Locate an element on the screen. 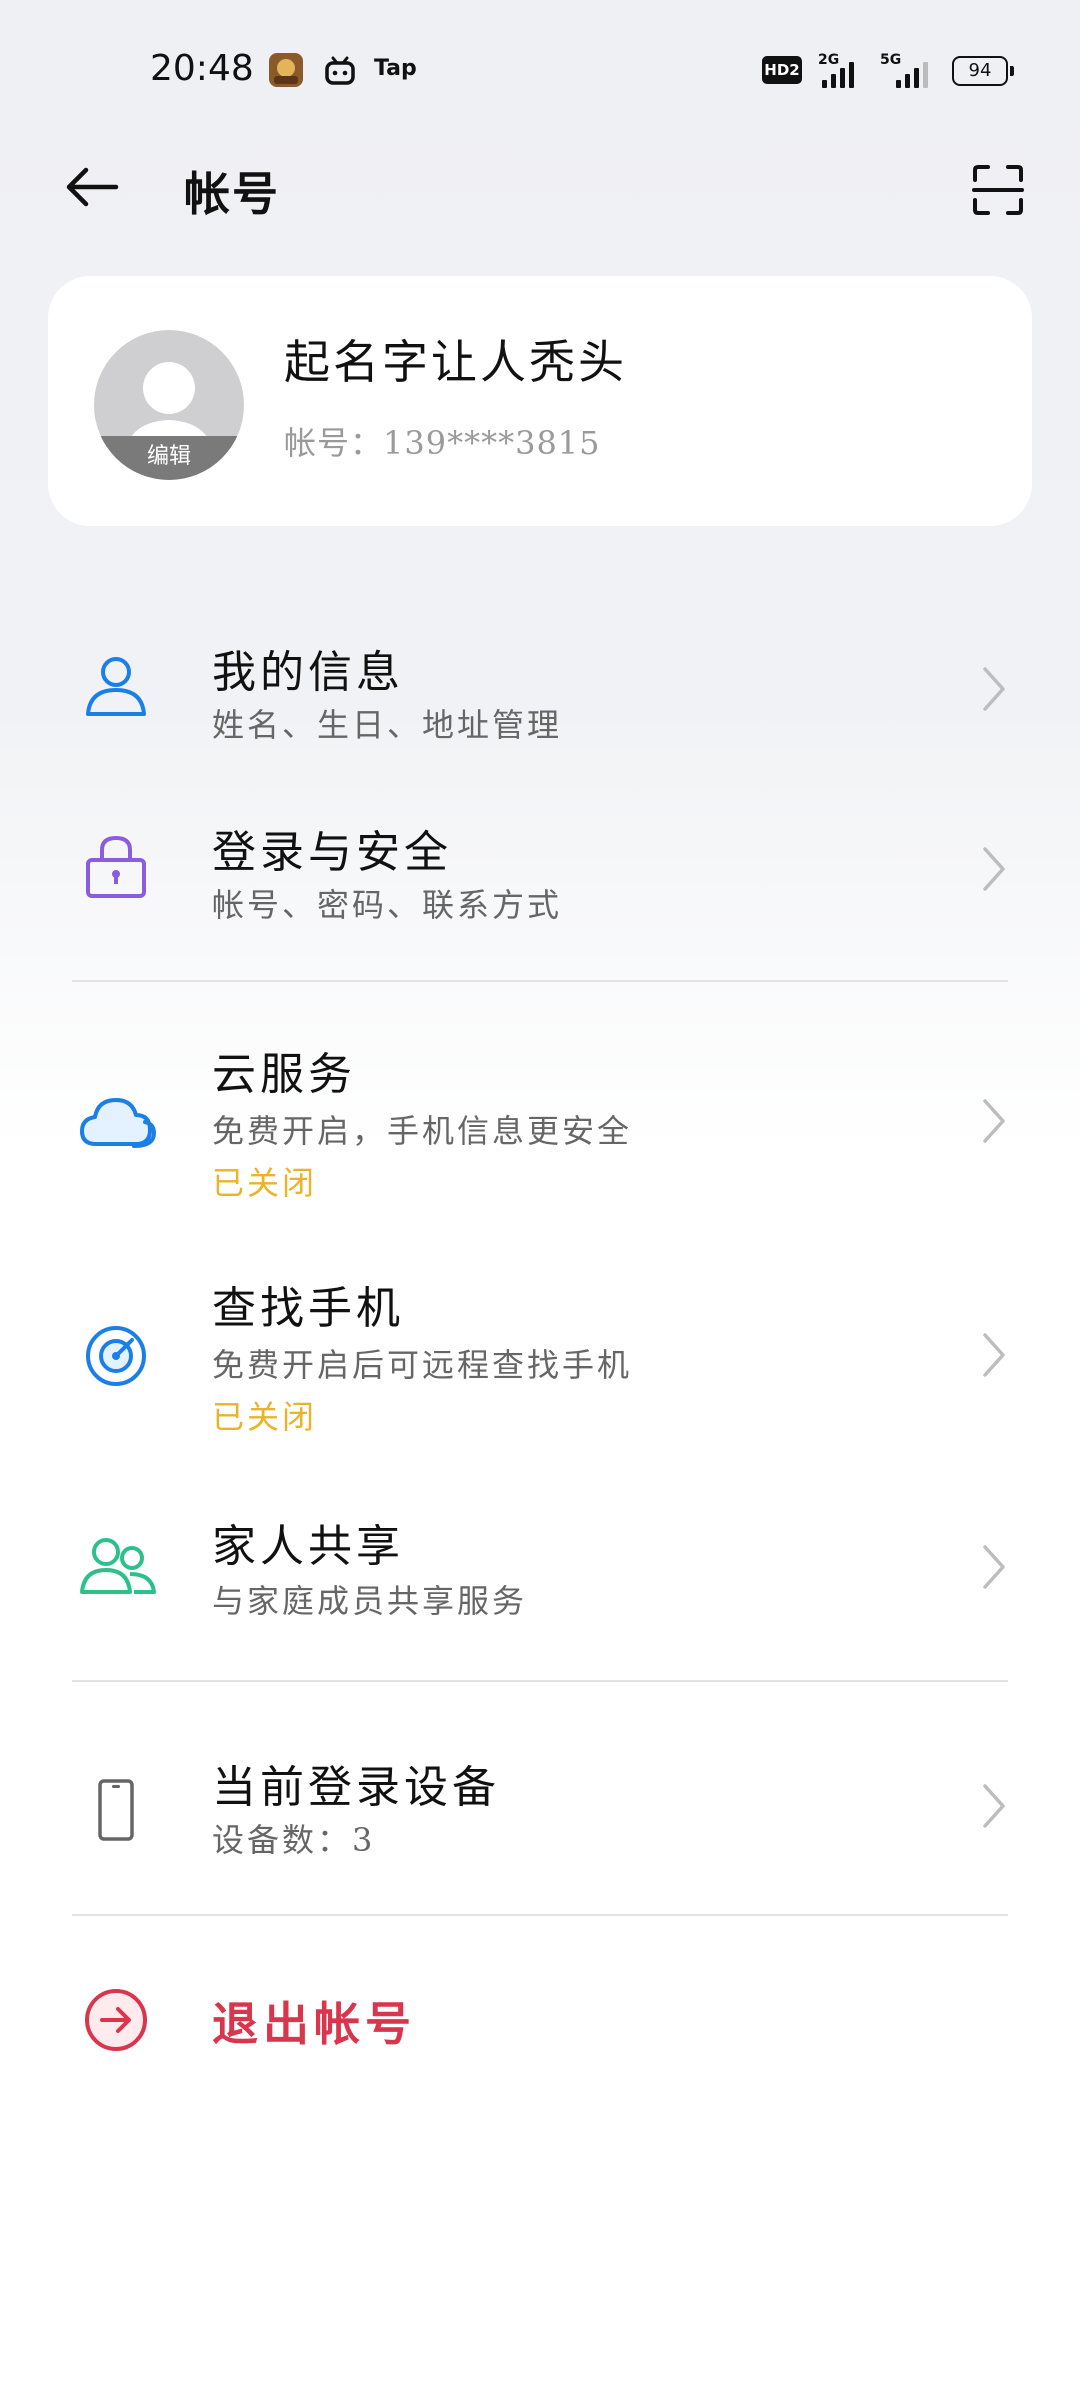  status-time: 20:48 is located at coordinates (202, 68).